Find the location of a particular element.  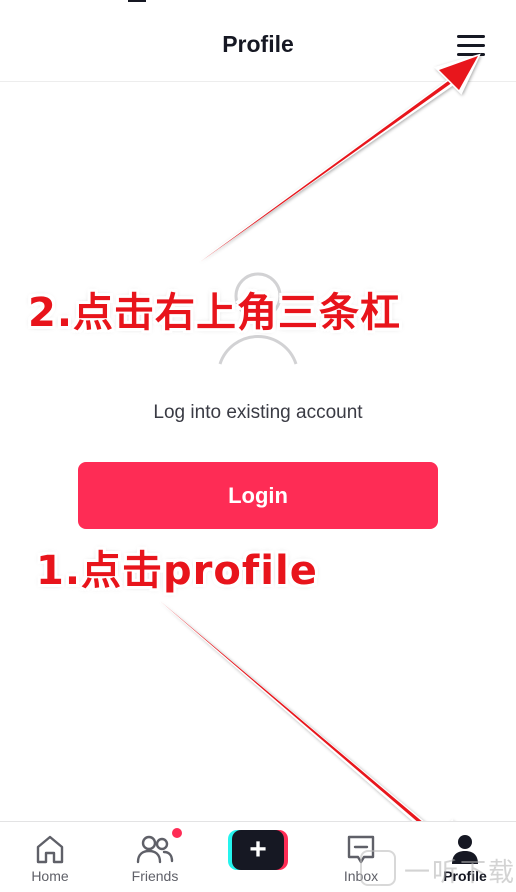

page-title: Profile is located at coordinates (258, 44).